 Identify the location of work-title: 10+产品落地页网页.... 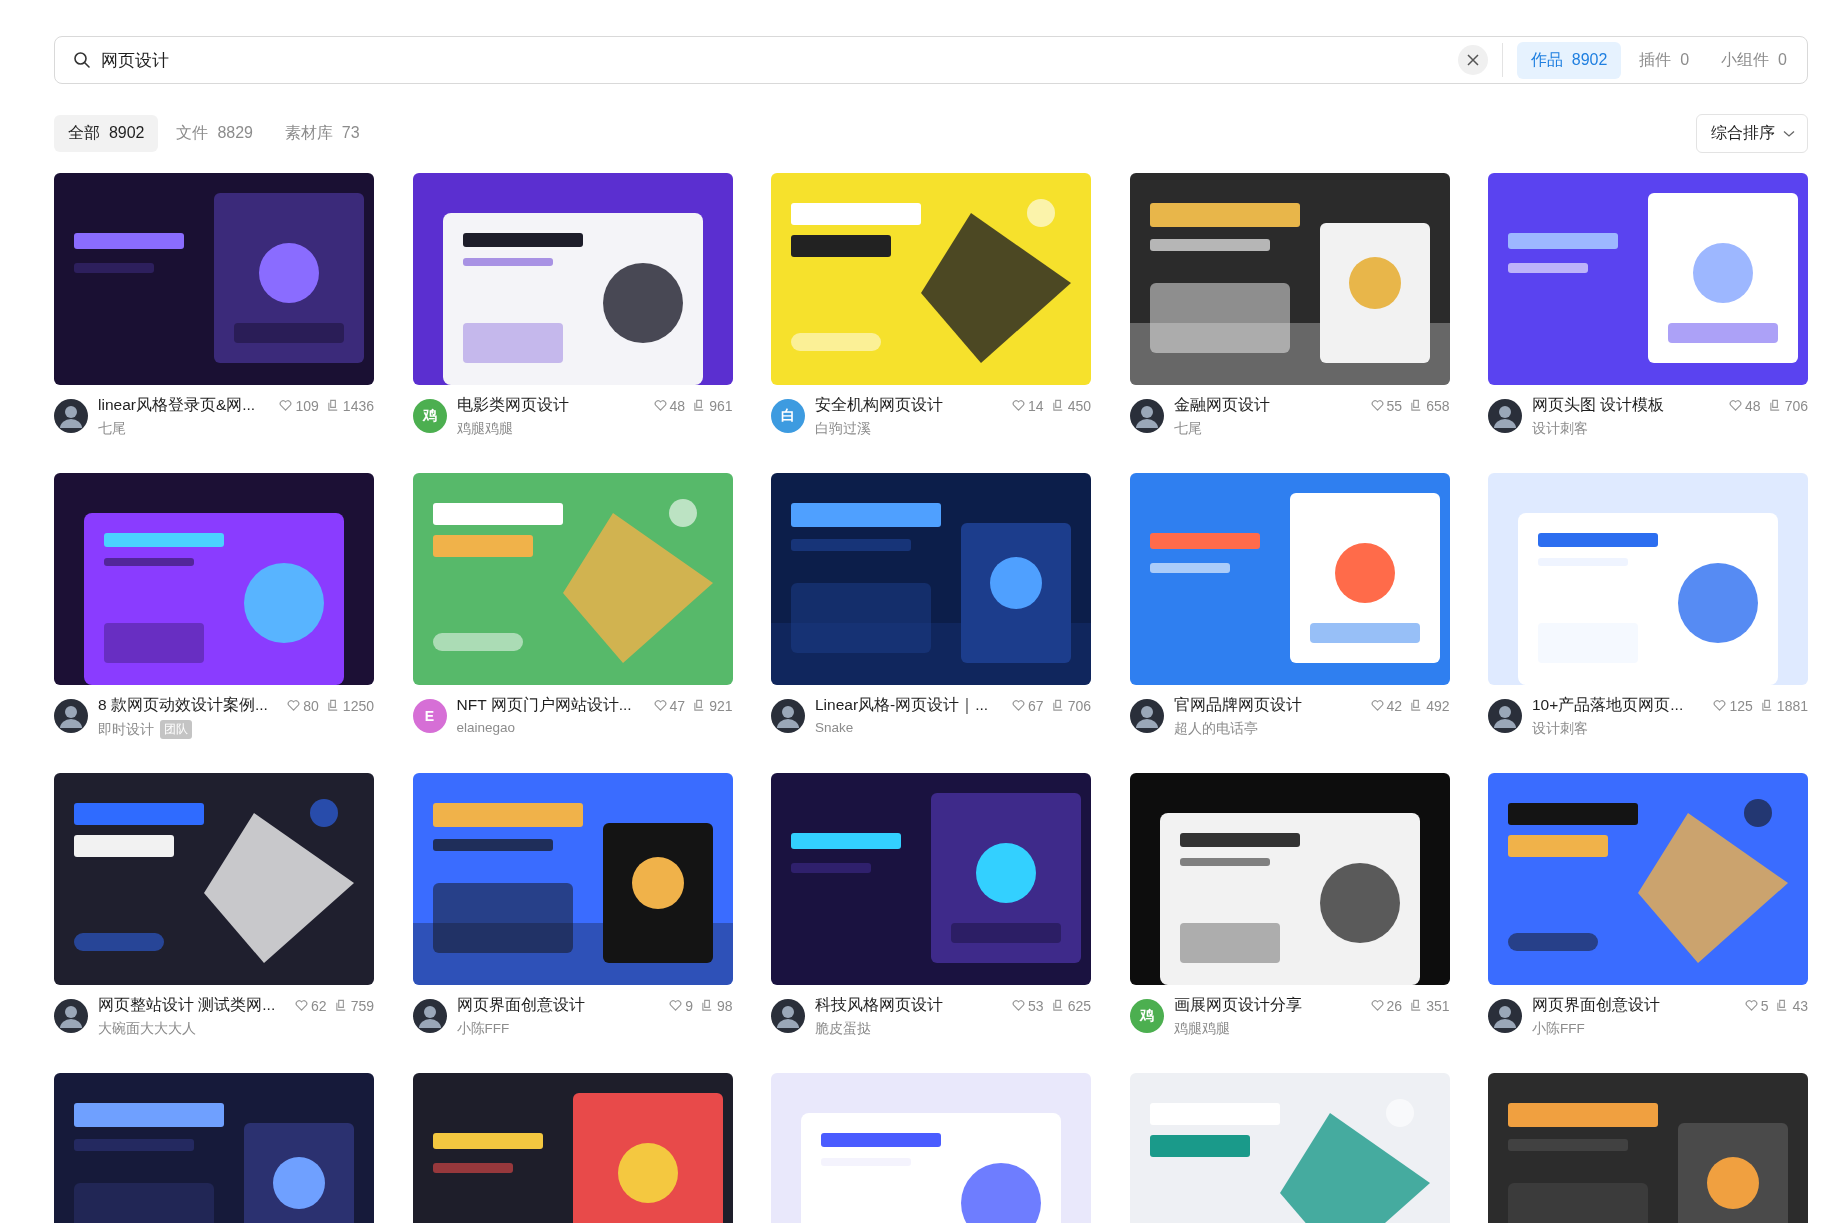
(1619, 705).